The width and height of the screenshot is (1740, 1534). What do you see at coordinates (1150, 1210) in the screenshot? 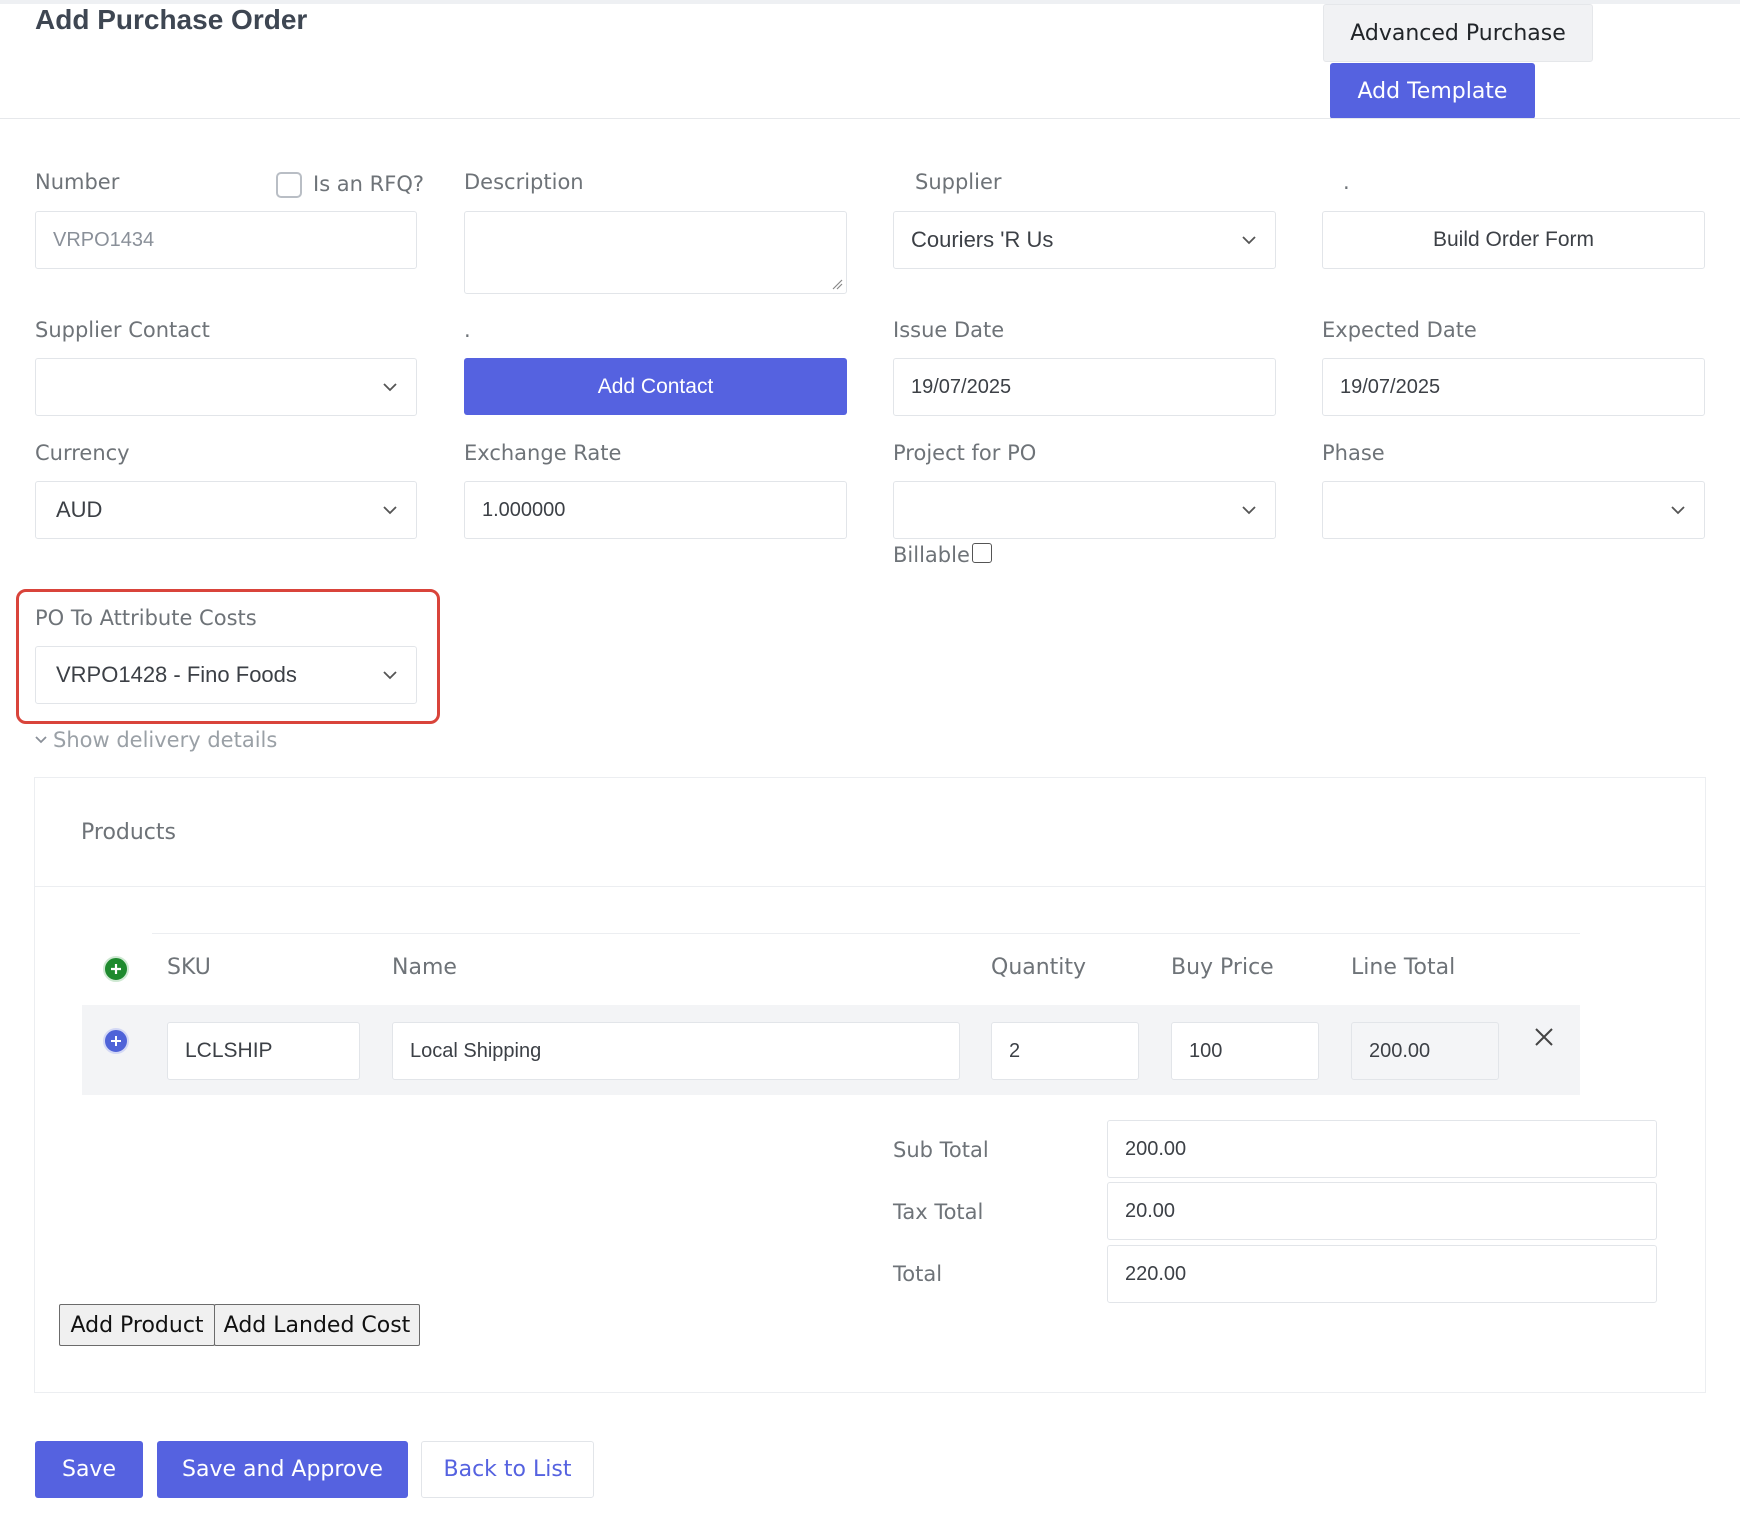
I see `tax-total-value: 20.00` at bounding box center [1150, 1210].